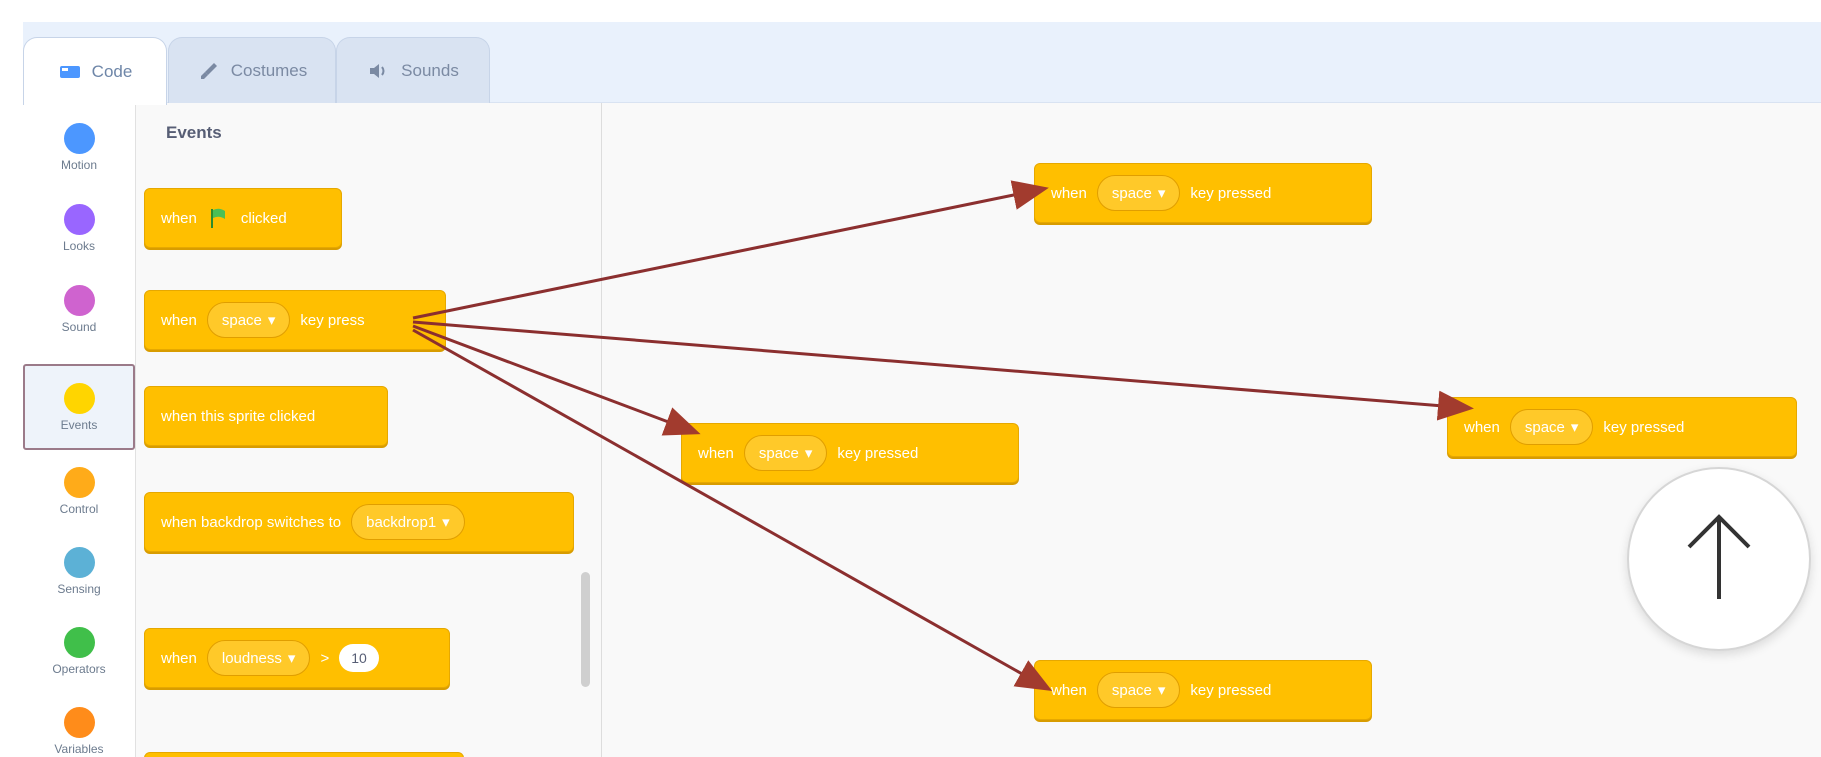 This screenshot has height=757, width=1821. I want to click on arrow-up-icon, so click(1719, 559).